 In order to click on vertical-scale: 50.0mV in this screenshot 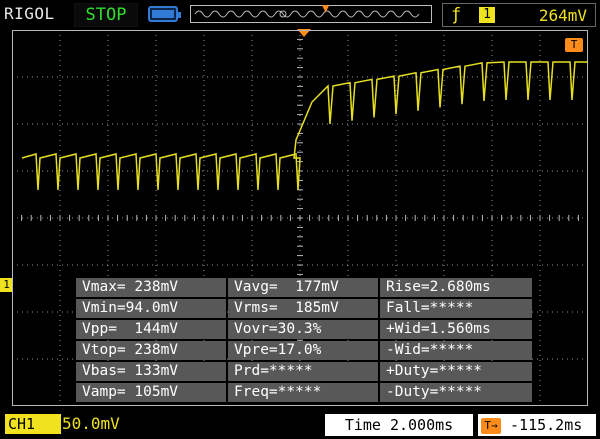, I will do `click(91, 423)`.